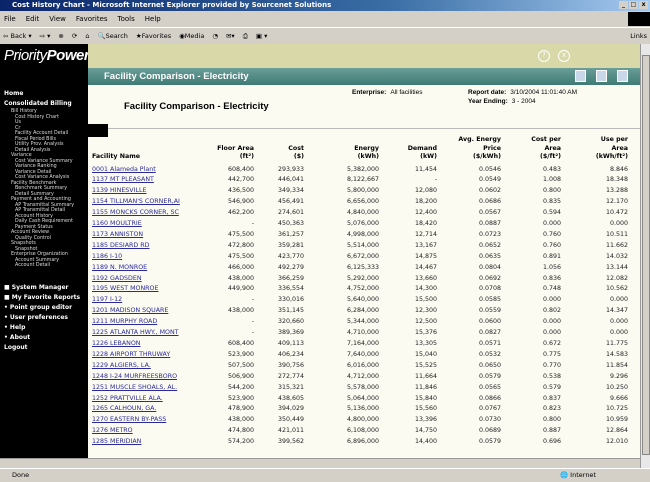 The width and height of the screenshot is (650, 482). What do you see at coordinates (196, 106) in the screenshot?
I see `page-title: Facility Comparison - Electricity` at bounding box center [196, 106].